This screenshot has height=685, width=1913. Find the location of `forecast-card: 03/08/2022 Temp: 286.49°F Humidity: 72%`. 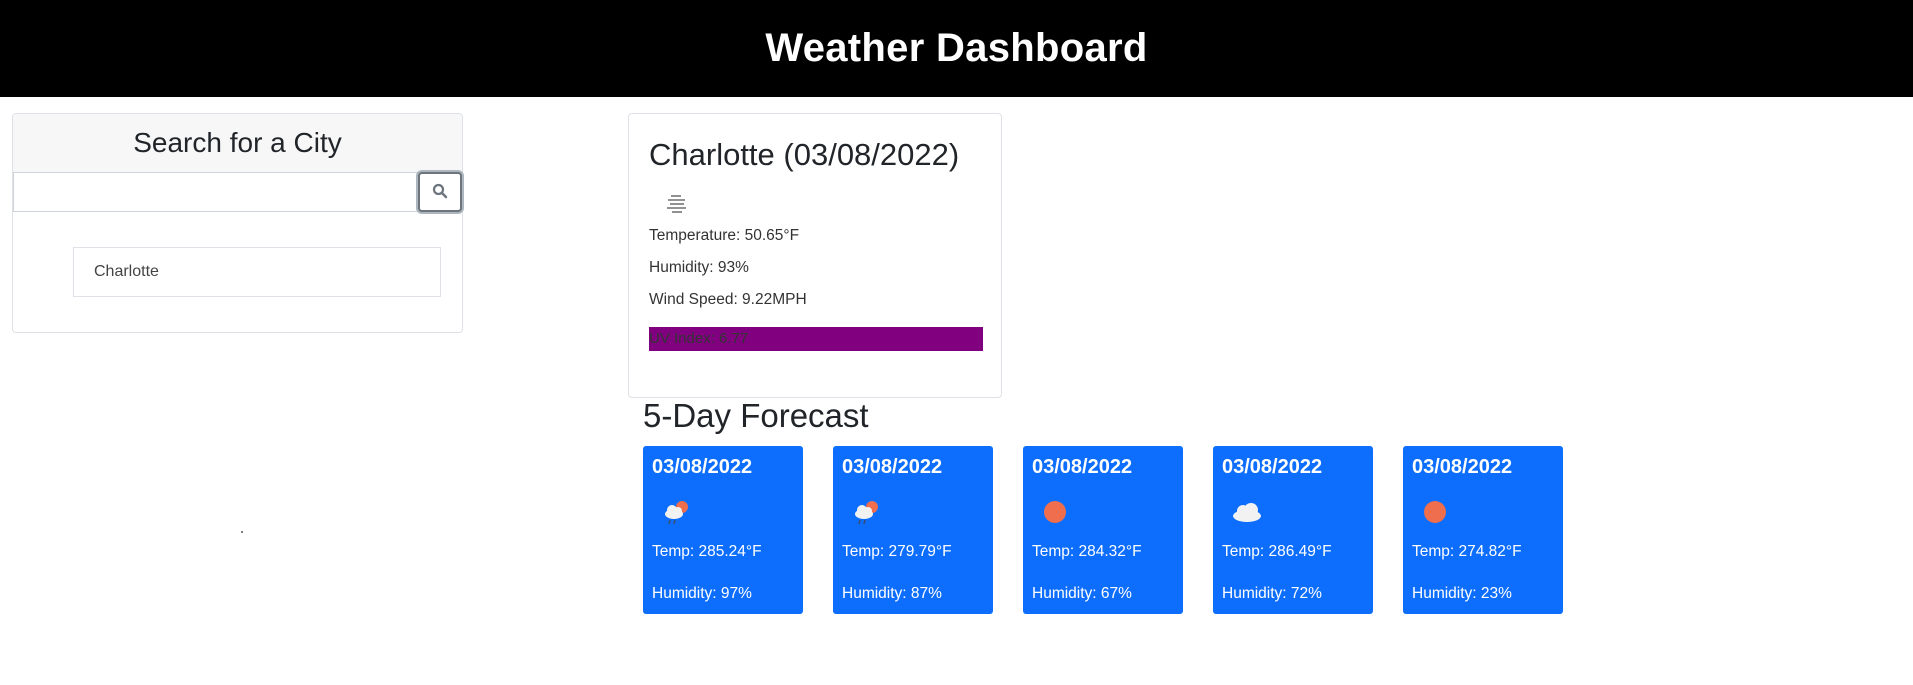

forecast-card: 03/08/2022 Temp: 286.49°F Humidity: 72% is located at coordinates (1293, 530).